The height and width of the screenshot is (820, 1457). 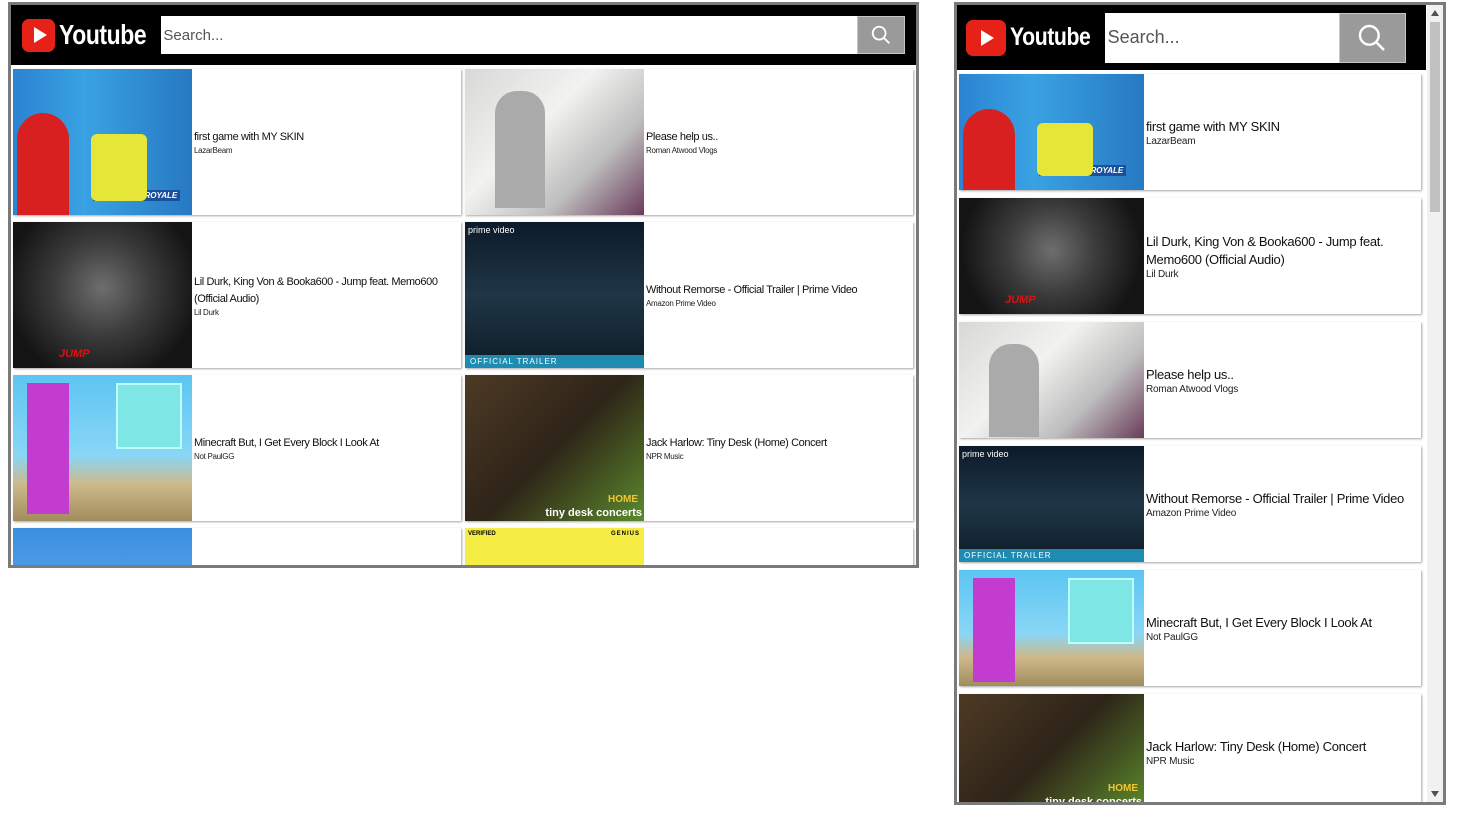 I want to click on thumbnail-text: JUMP, so click(x=74, y=354).